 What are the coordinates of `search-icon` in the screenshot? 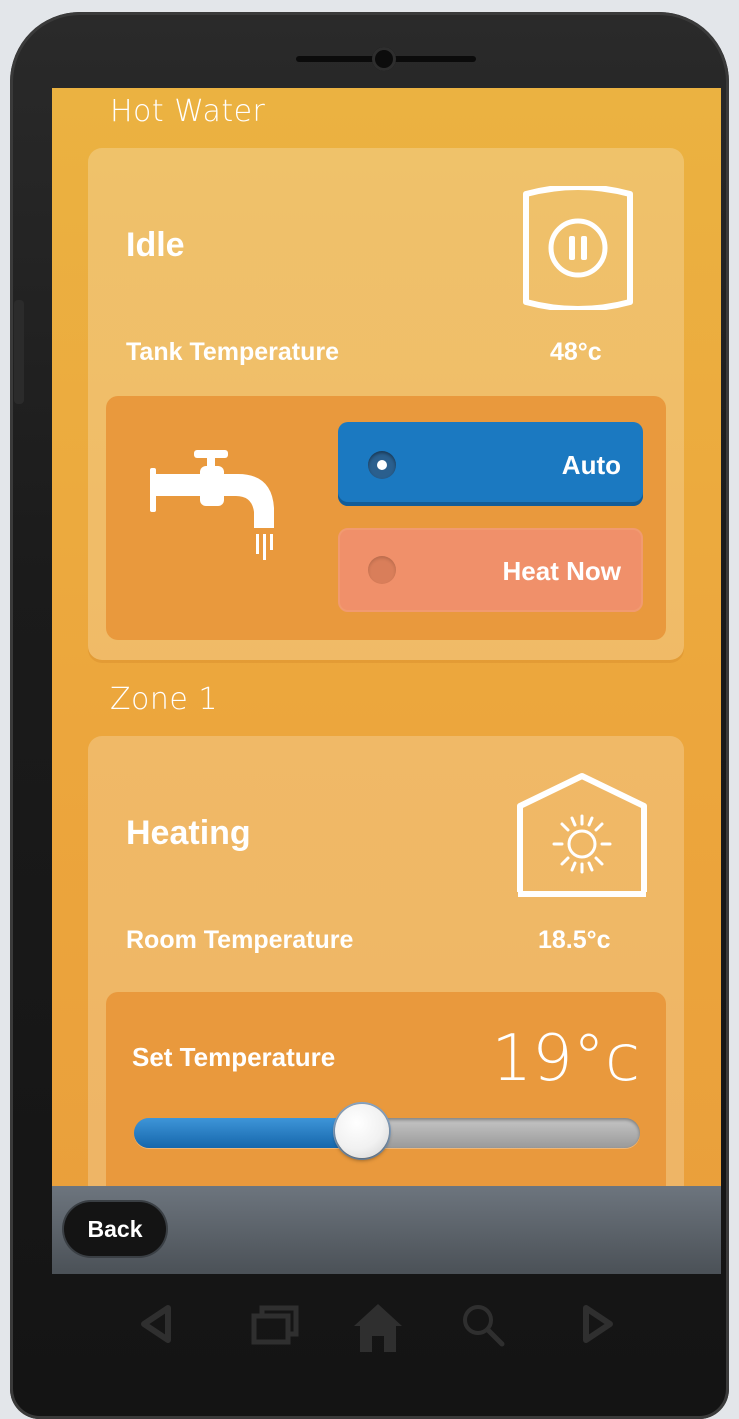 It's located at (483, 1325).